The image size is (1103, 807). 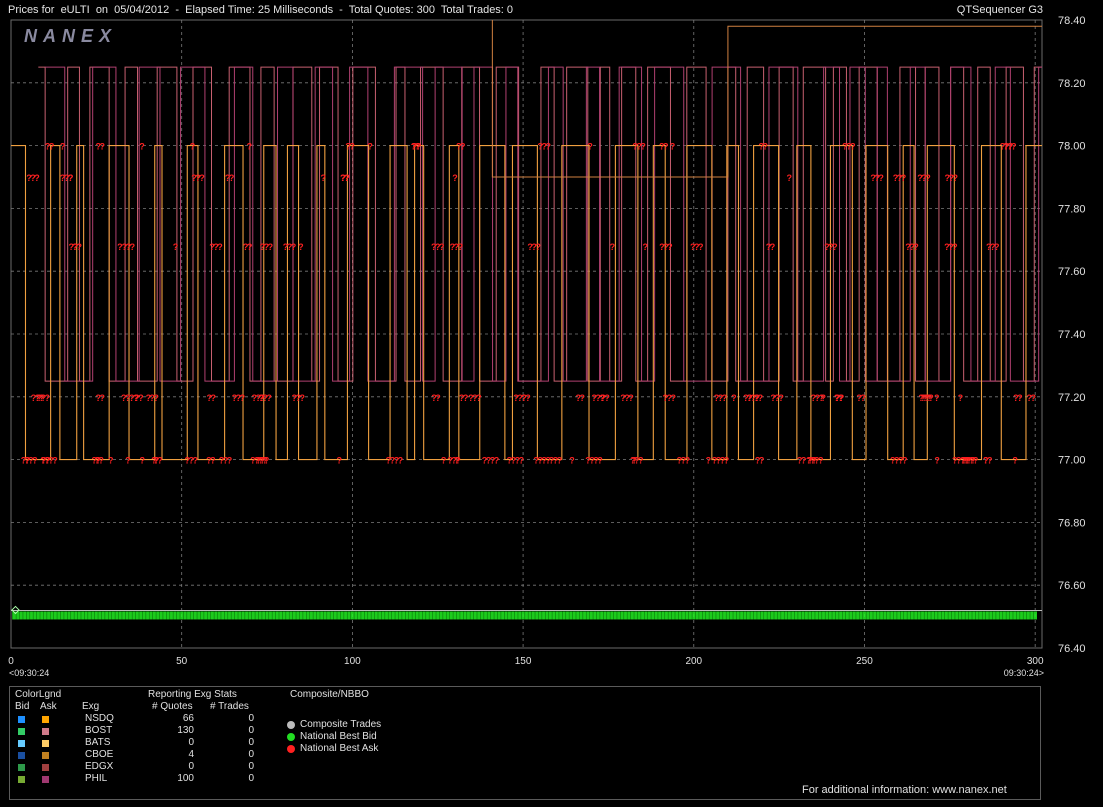 What do you see at coordinates (192, 694) in the screenshot?
I see `stats-title: Reporting Exg Stats` at bounding box center [192, 694].